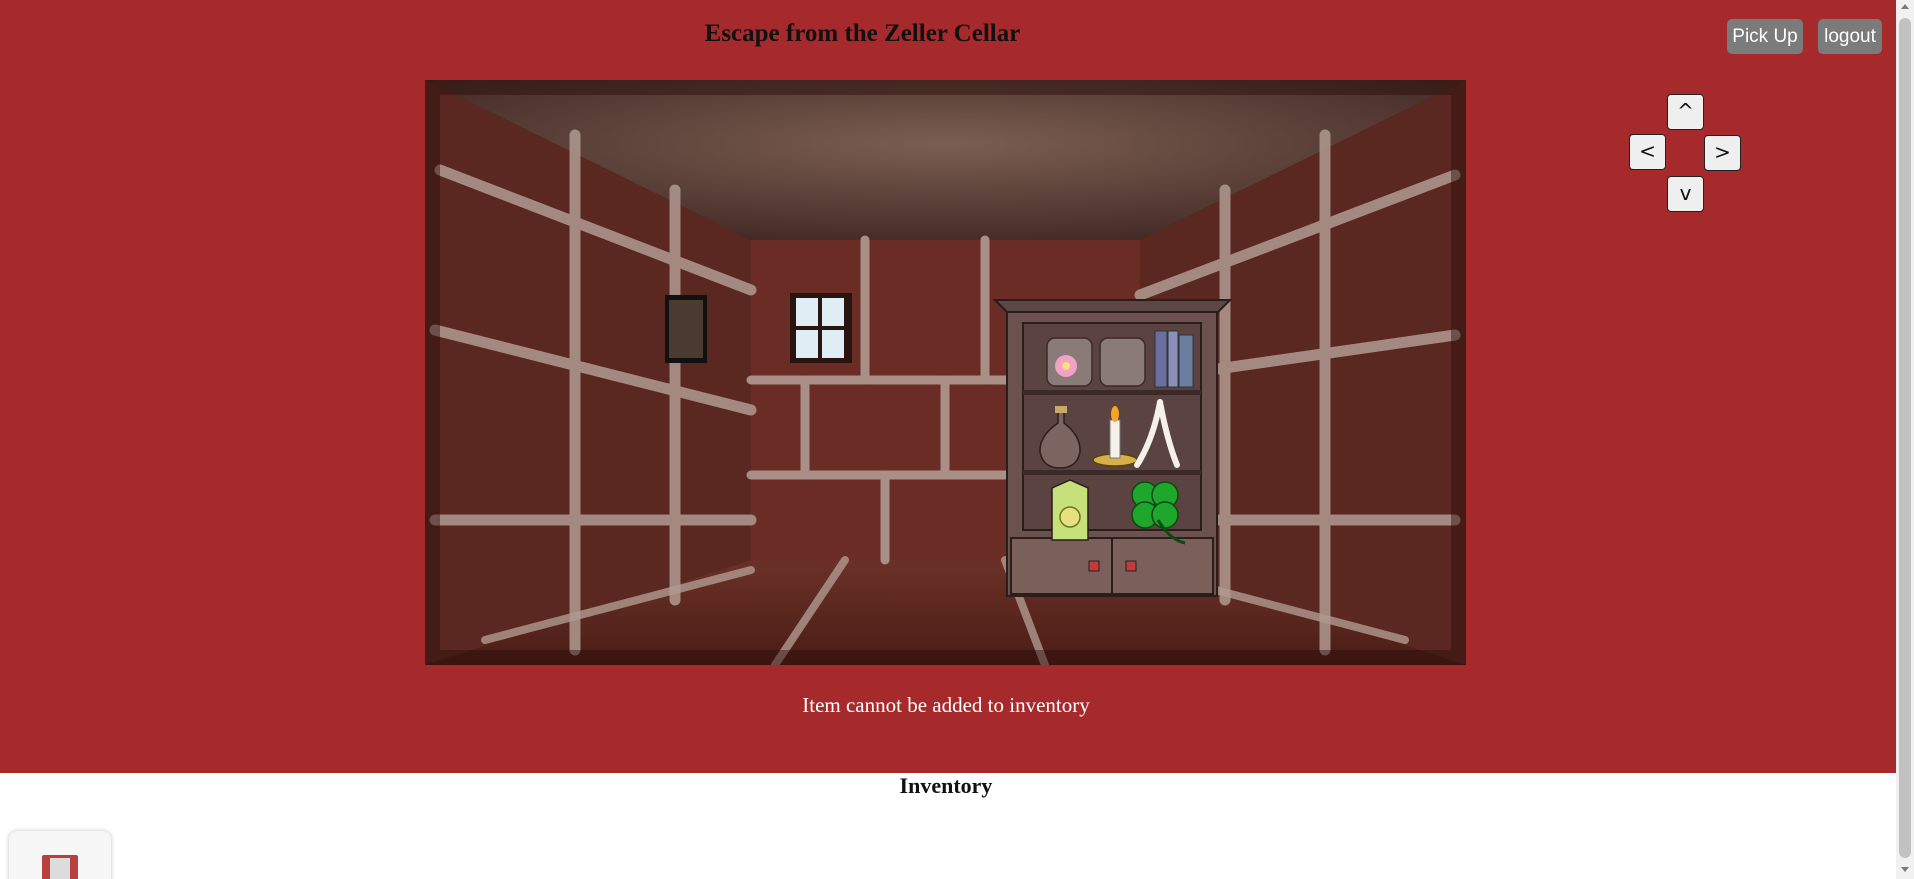 This screenshot has height=879, width=1914. What do you see at coordinates (1850, 36) in the screenshot?
I see `logout-button: logout` at bounding box center [1850, 36].